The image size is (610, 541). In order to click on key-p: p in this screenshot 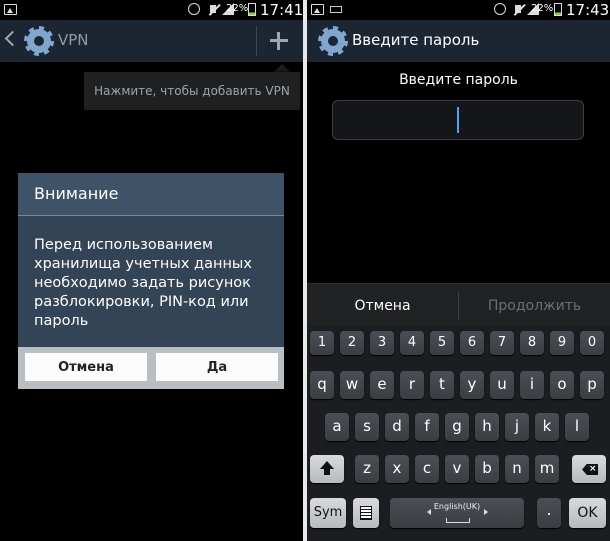, I will do `click(592, 385)`.